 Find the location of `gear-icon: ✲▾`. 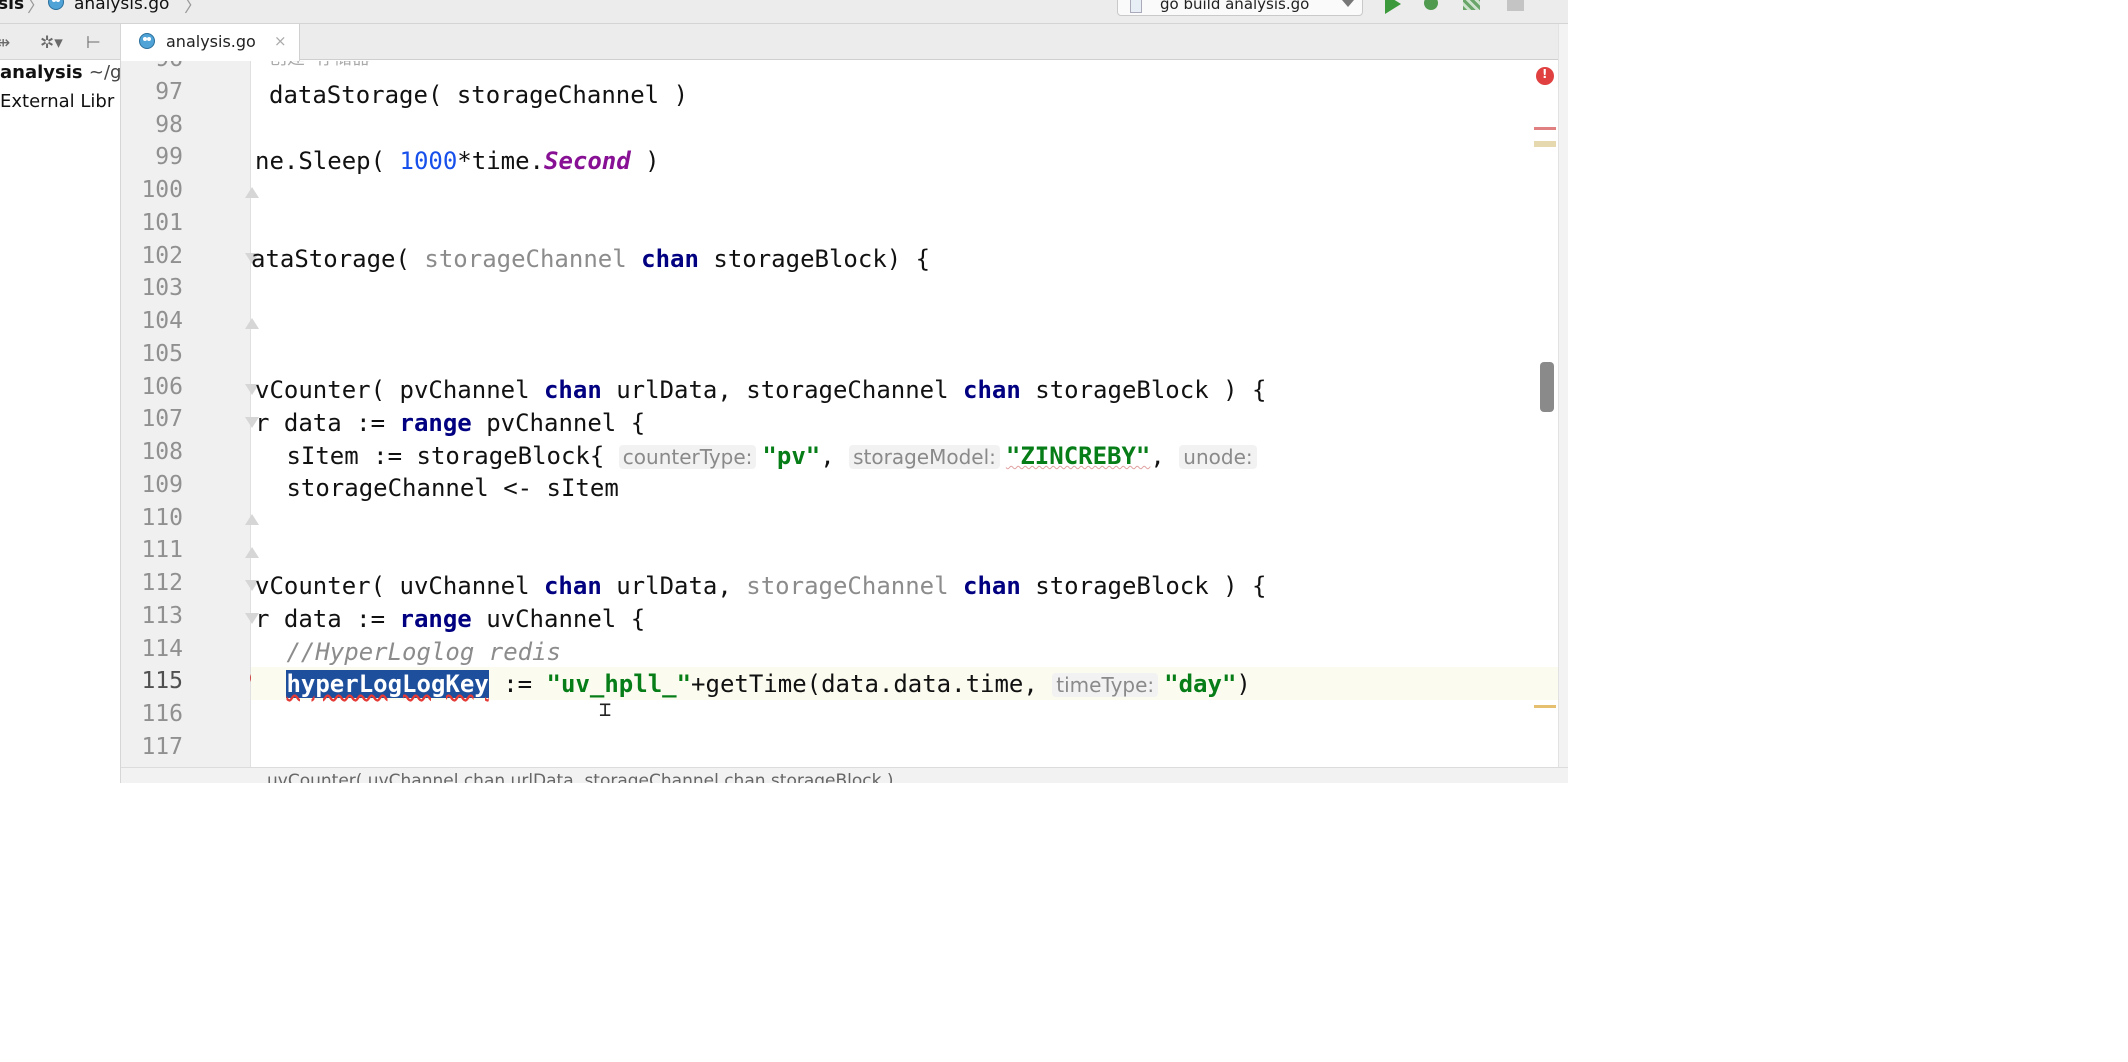

gear-icon: ✲▾ is located at coordinates (51, 43).